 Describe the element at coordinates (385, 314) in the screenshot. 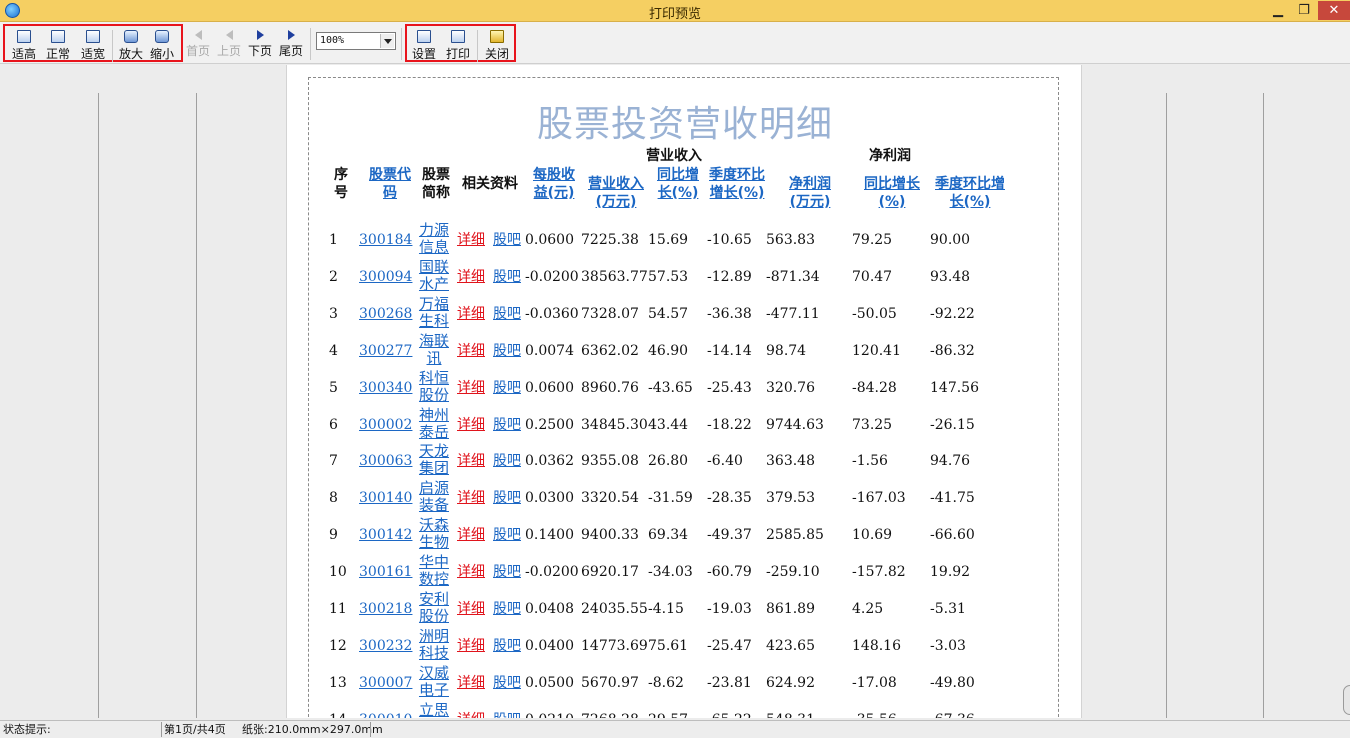

I see `stock-code-link: 300268` at that location.